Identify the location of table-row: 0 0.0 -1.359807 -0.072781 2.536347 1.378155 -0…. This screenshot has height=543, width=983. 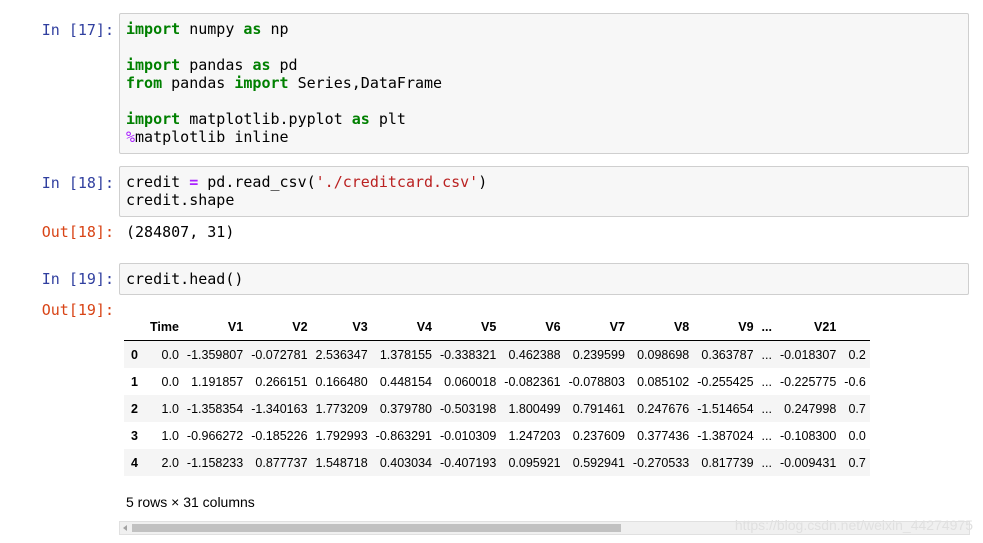
(497, 354).